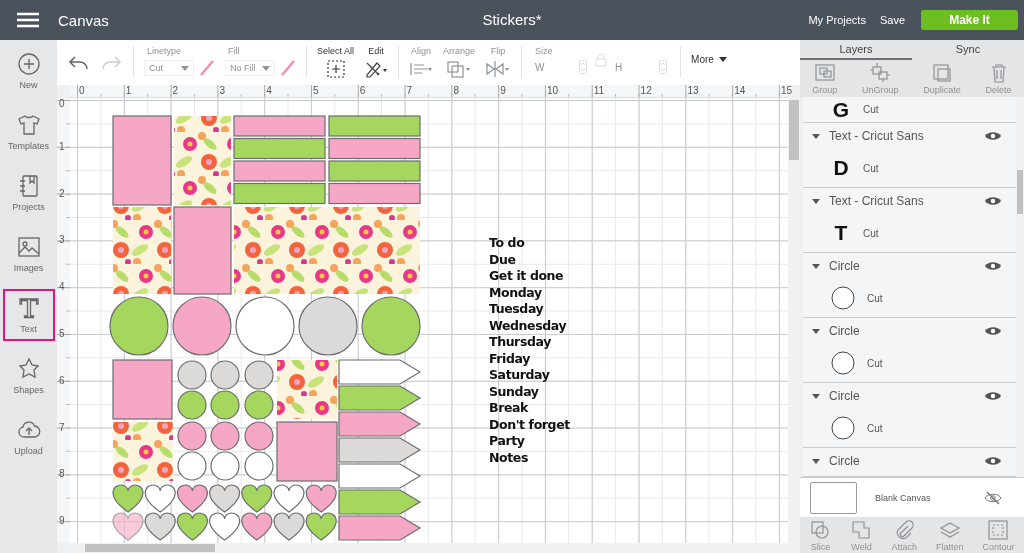  I want to click on layer-name: Text - Cricut Sans, so click(877, 136).